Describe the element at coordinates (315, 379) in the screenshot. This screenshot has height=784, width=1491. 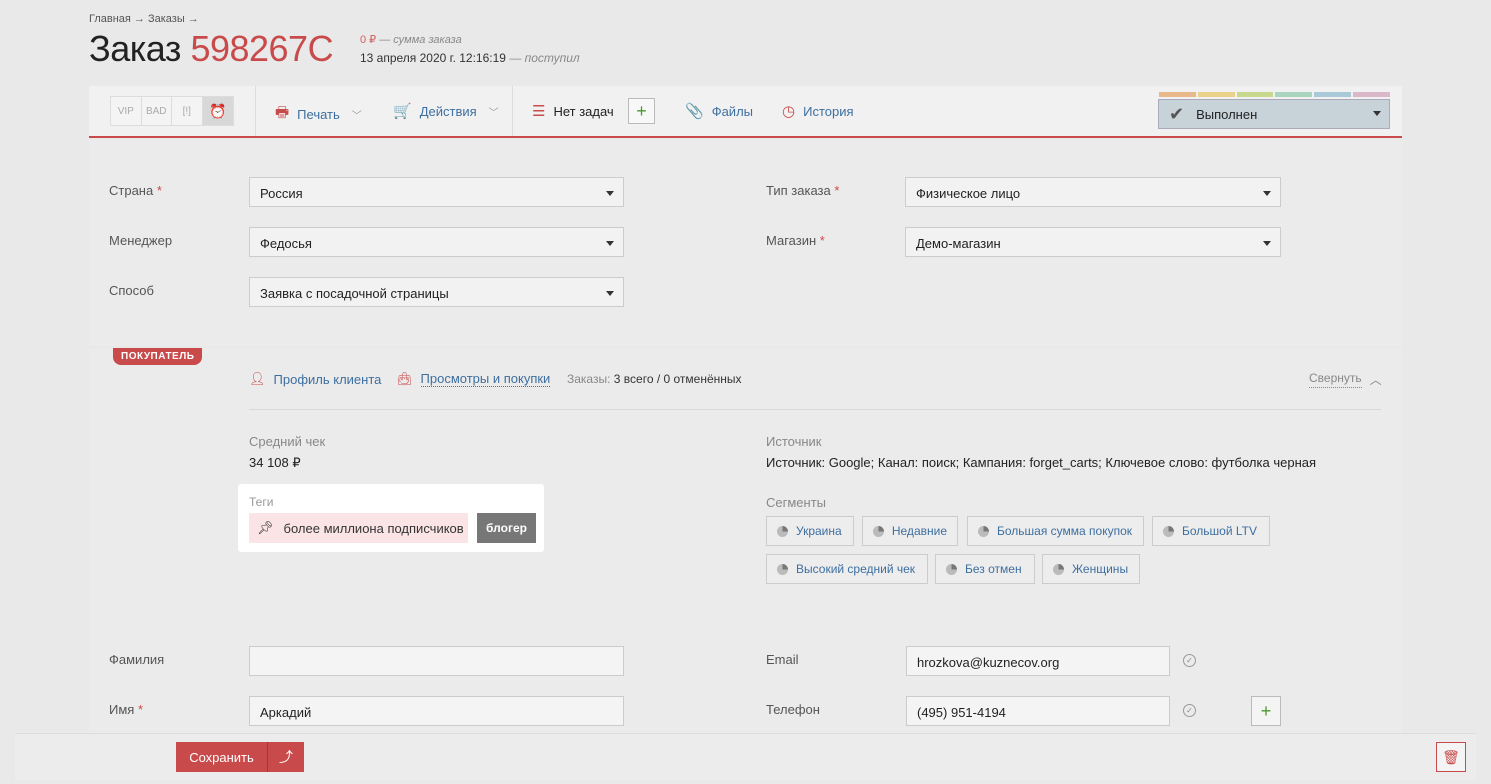
I see `profile-link: 👤︎ Профиль клиента` at that location.